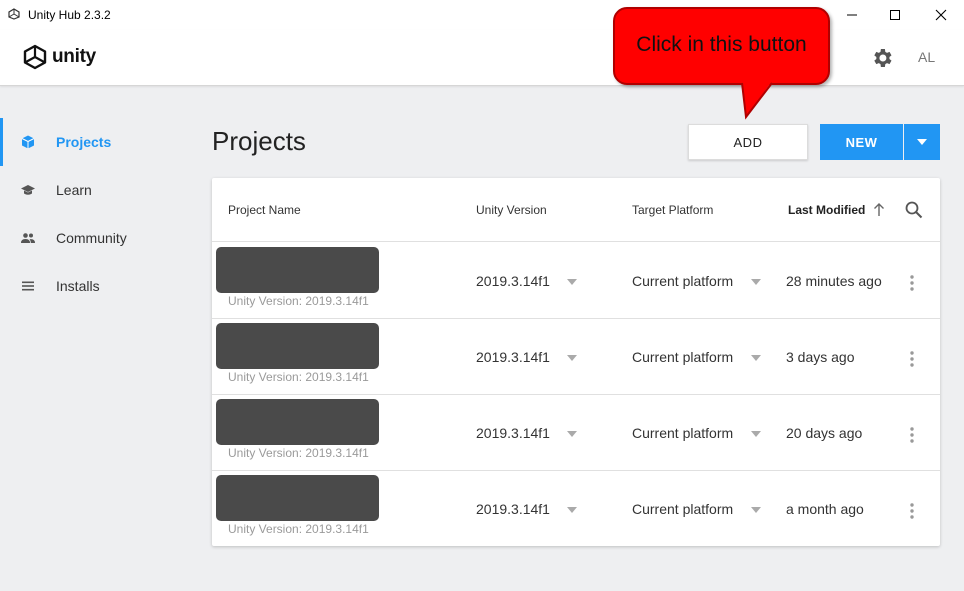 The height and width of the screenshot is (591, 964). I want to click on unity-logo-icon, so click(35, 57).